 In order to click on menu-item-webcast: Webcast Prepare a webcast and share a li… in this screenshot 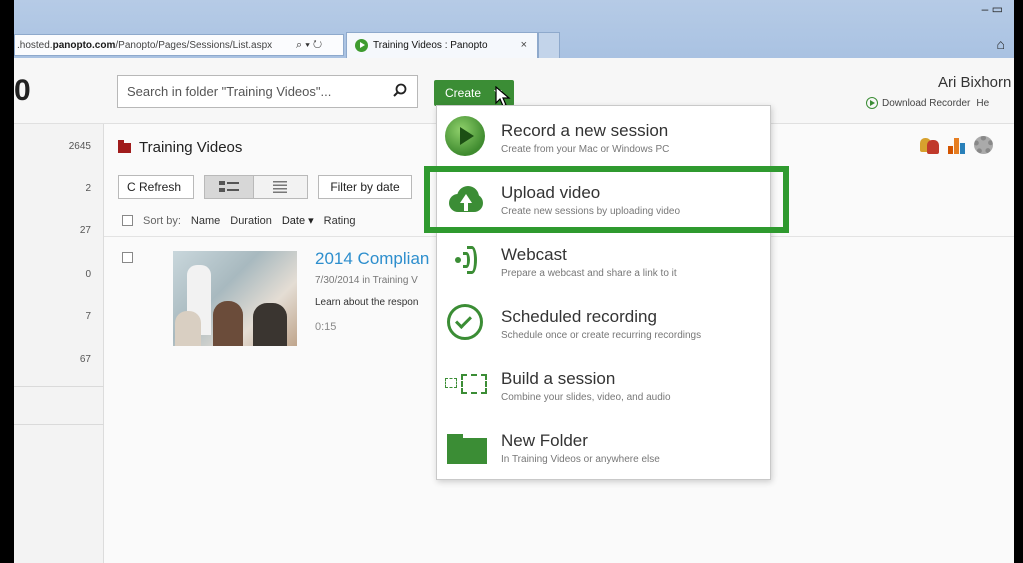, I will do `click(604, 261)`.